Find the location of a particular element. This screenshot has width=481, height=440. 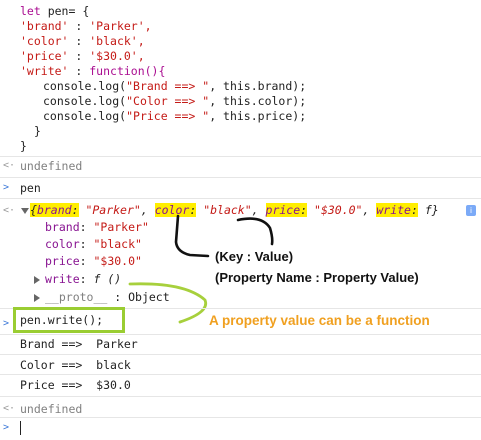

write-command: pen.write(); is located at coordinates (62, 320).